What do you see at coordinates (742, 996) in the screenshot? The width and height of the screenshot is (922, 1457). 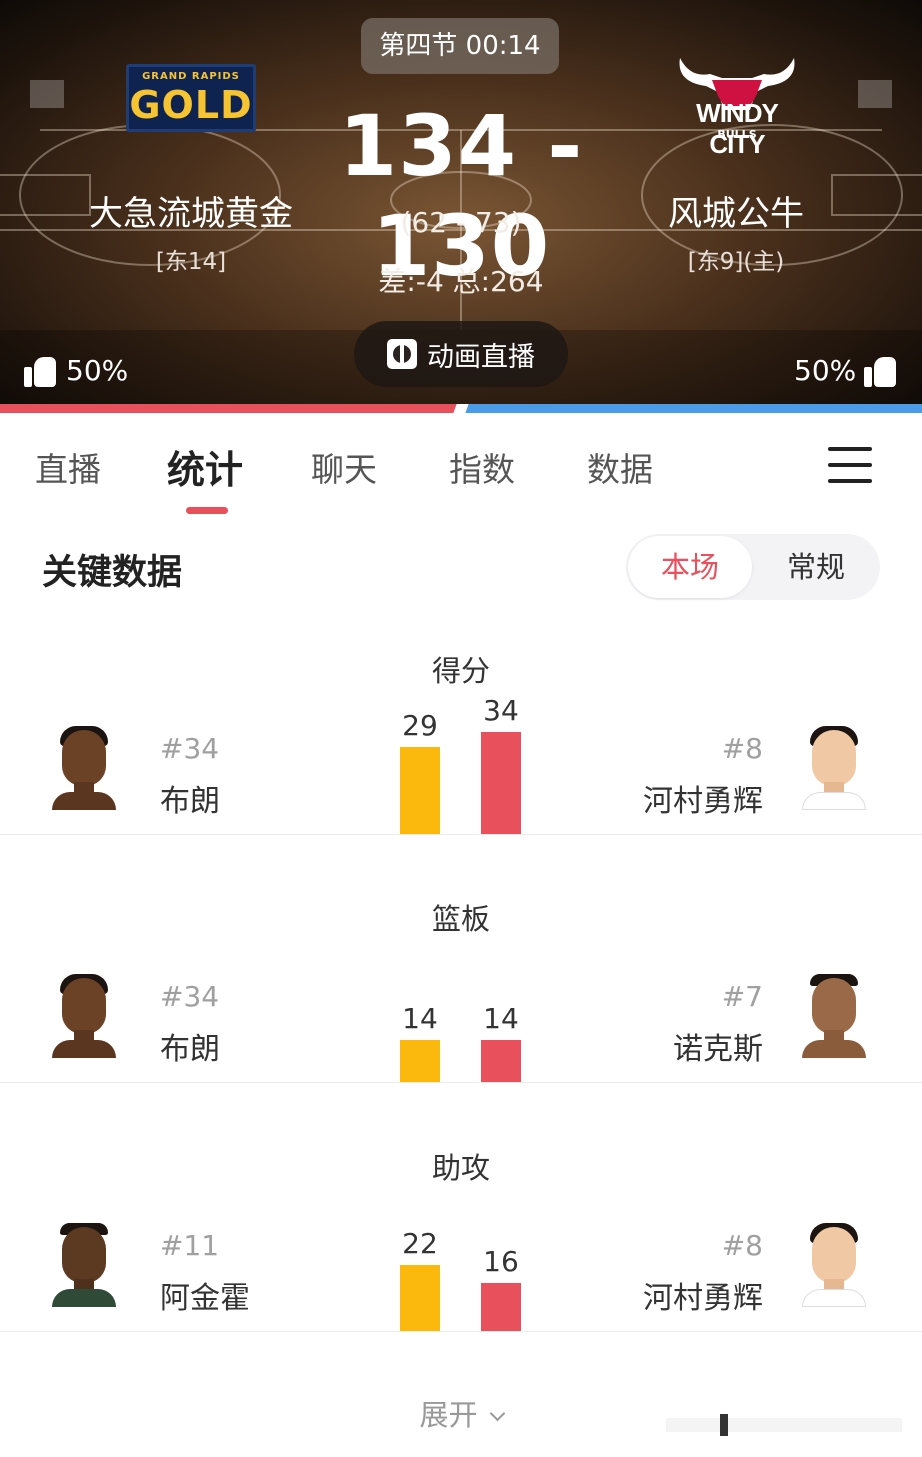 I see `player-number: #7` at bounding box center [742, 996].